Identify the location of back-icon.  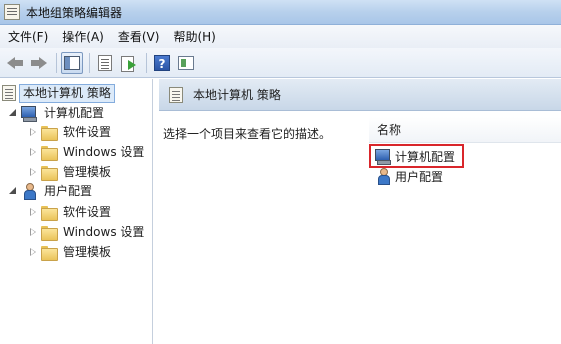
(15, 62).